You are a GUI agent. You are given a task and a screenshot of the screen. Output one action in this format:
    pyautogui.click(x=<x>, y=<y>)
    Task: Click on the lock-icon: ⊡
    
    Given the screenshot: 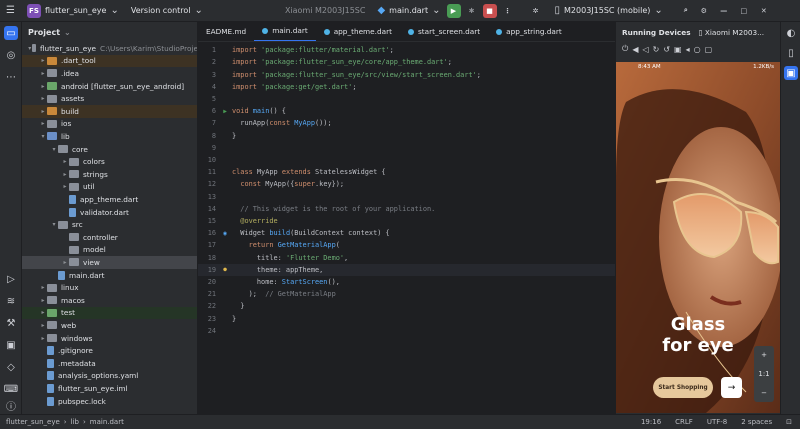 What is the action you would take?
    pyautogui.click(x=789, y=422)
    